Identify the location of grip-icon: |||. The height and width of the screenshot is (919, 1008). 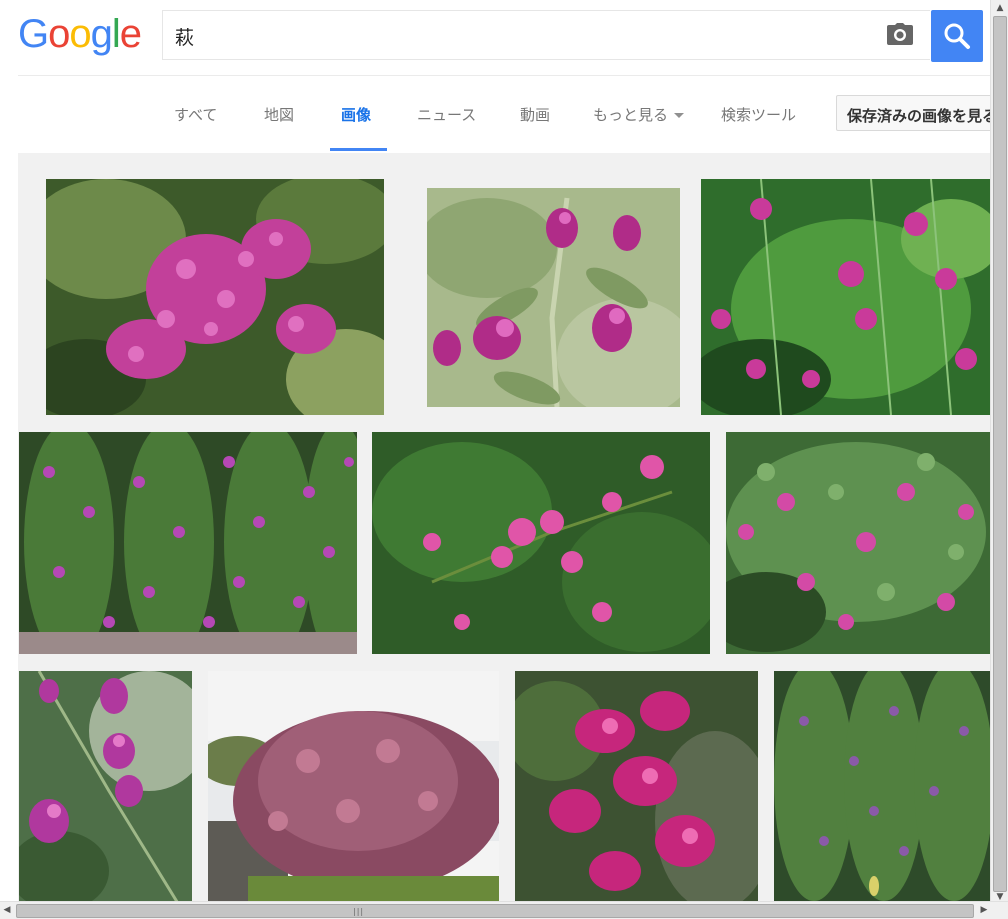
(359, 911).